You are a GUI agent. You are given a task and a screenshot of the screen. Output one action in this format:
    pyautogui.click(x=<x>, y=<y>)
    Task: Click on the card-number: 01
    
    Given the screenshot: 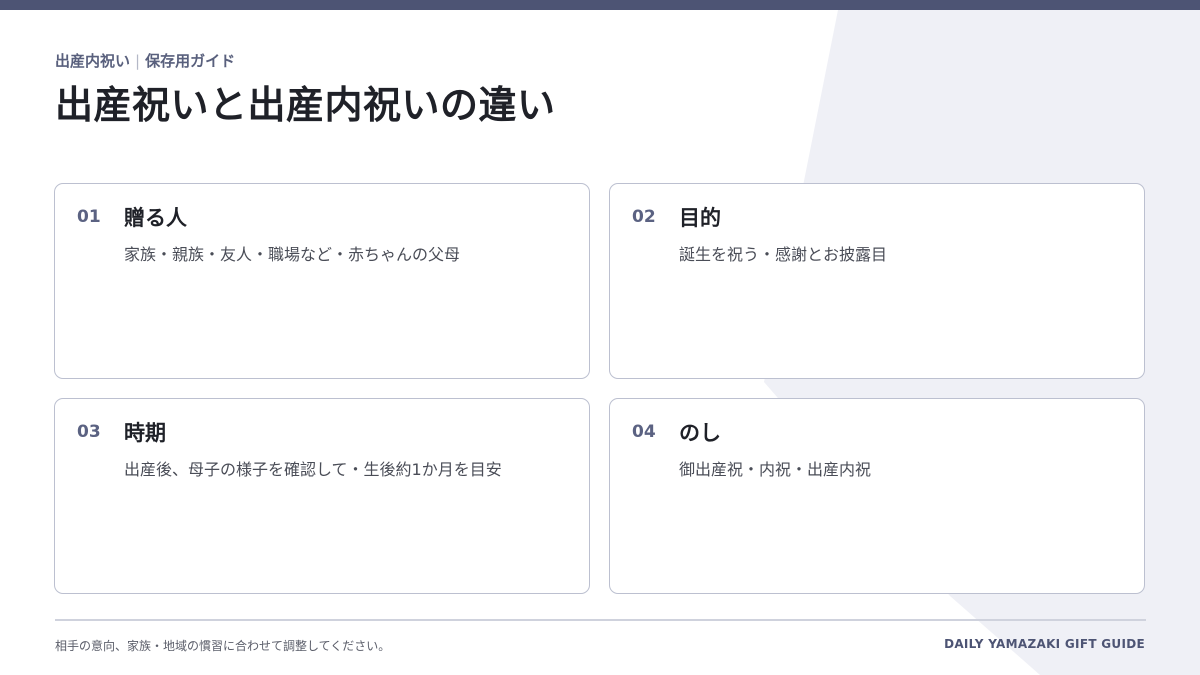 What is the action you would take?
    pyautogui.click(x=89, y=217)
    